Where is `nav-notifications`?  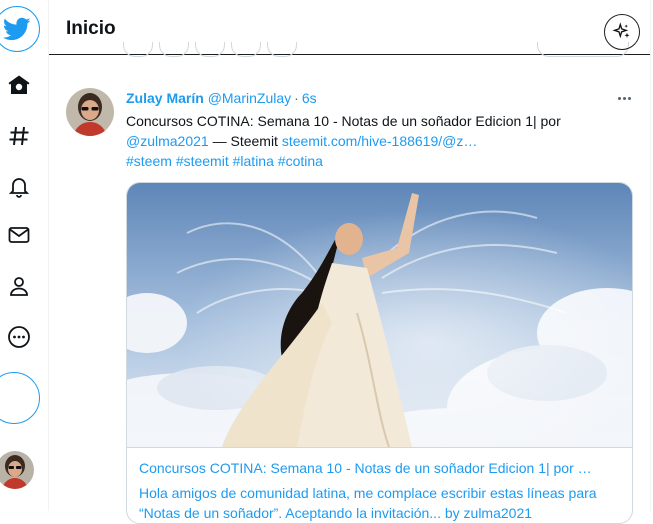
nav-notifications is located at coordinates (19, 186).